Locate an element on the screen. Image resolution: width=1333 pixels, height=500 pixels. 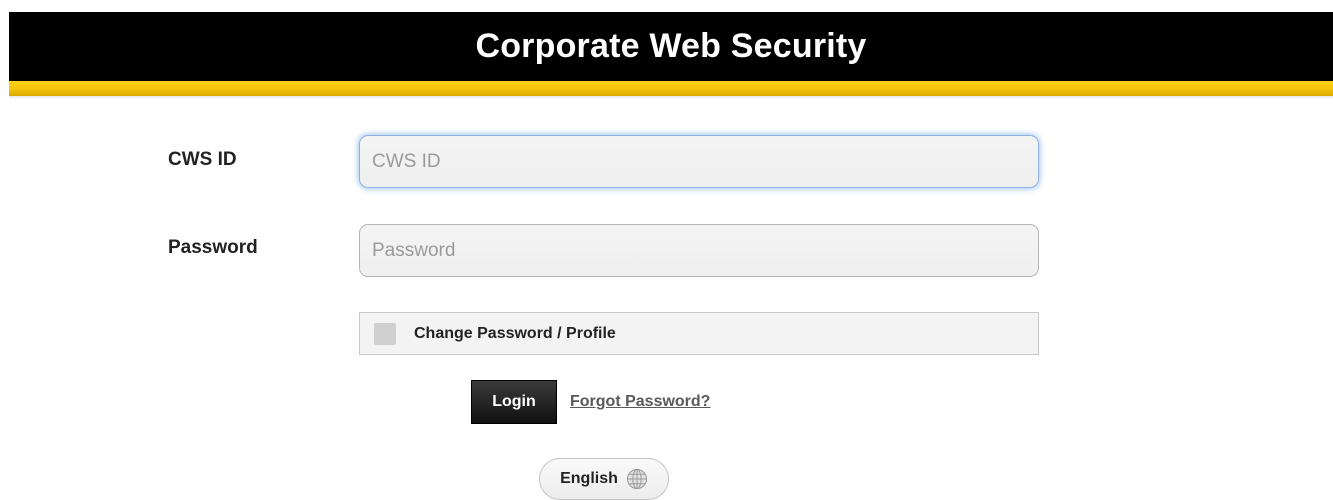
header-accent-stripe is located at coordinates (671, 88).